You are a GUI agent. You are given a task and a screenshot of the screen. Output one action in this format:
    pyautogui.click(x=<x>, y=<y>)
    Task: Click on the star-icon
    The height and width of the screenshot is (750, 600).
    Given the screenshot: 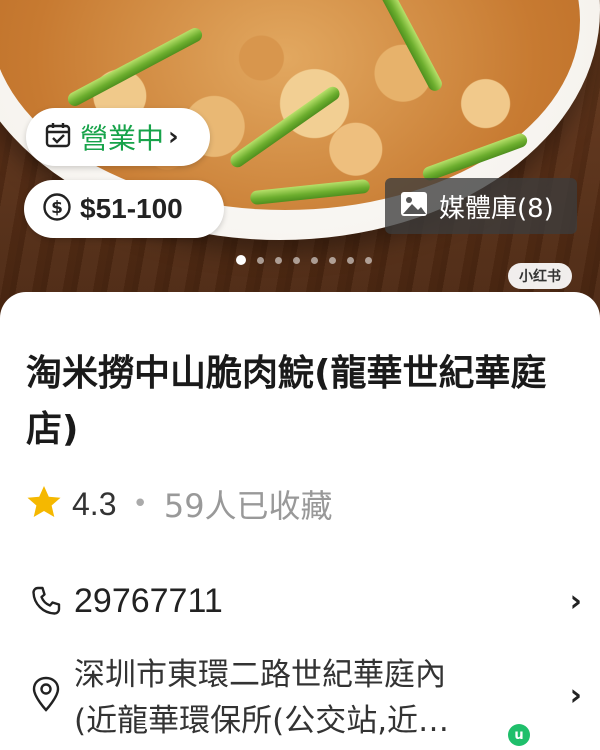 What is the action you would take?
    pyautogui.click(x=44, y=504)
    